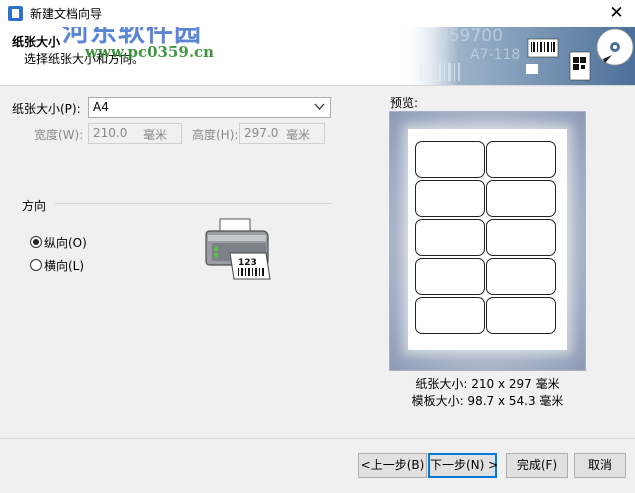 The height and width of the screenshot is (493, 635). Describe the element at coordinates (36, 265) in the screenshot. I see `landscape-radio` at that location.